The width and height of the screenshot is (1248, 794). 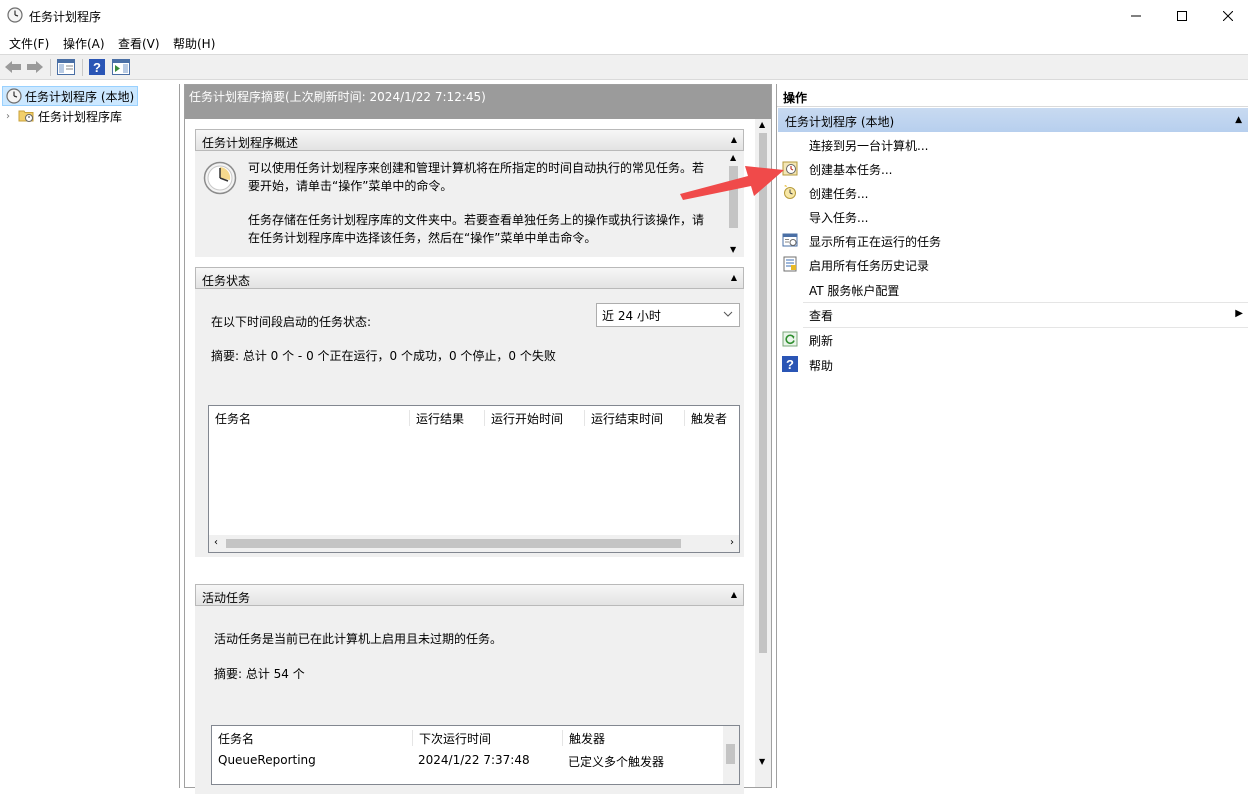 I want to click on overview-line: 要开始，请单击“操作”菜单中的命令。, so click(x=350, y=186).